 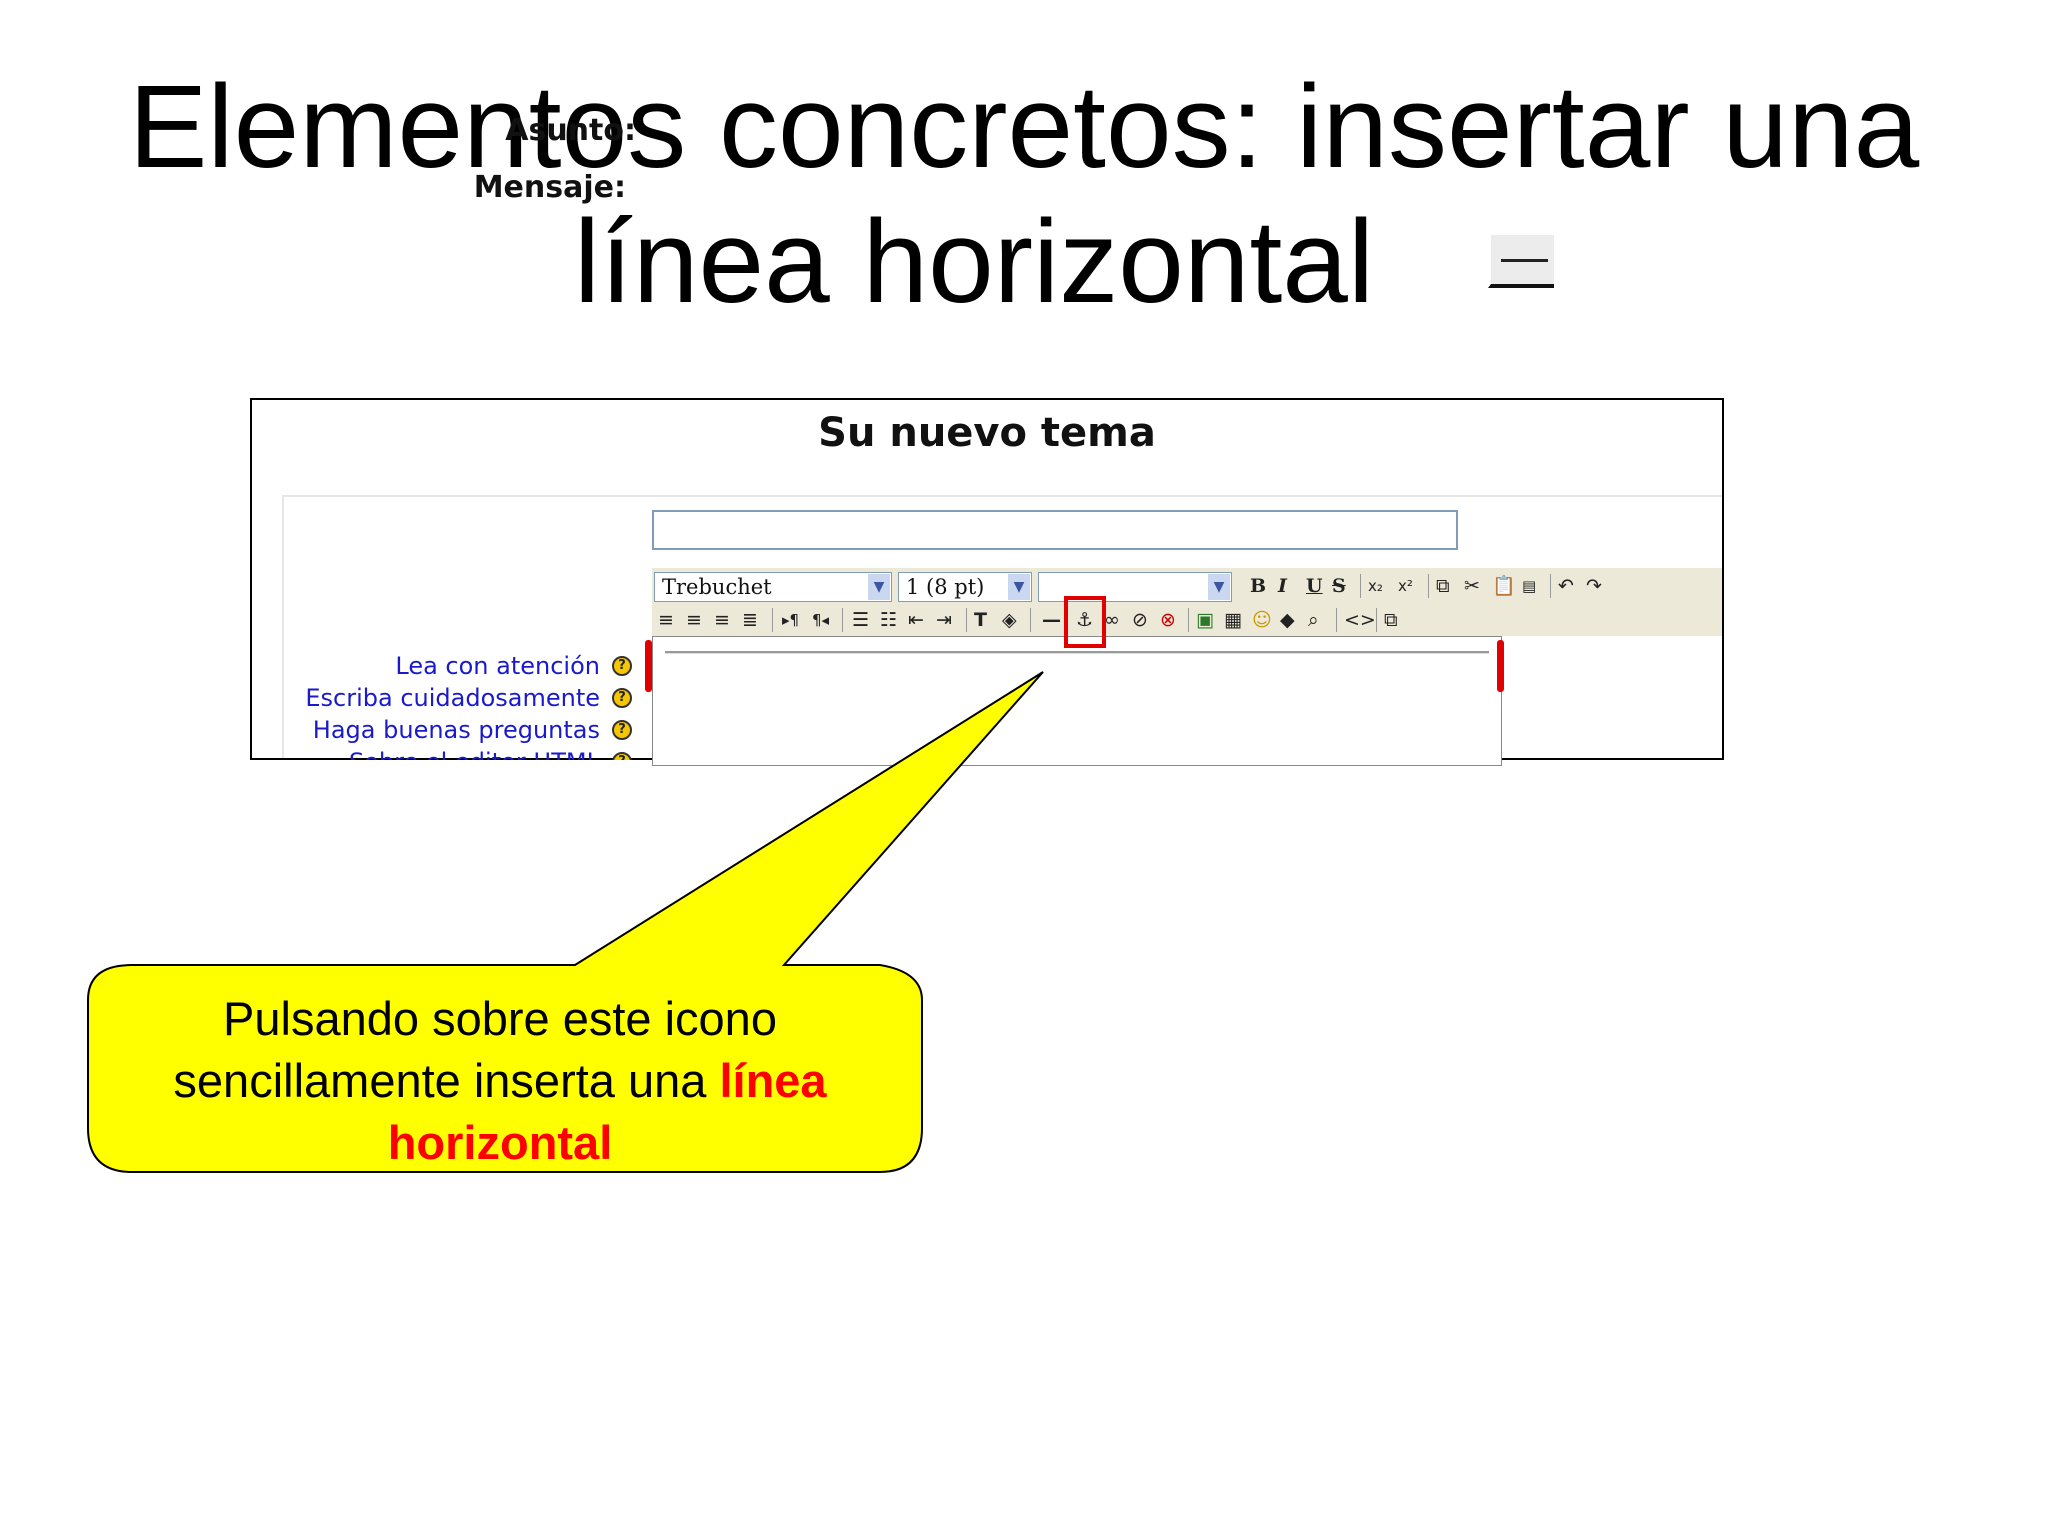 I want to click on callout-line1: Pulsando sobre este icono, so click(x=500, y=1018).